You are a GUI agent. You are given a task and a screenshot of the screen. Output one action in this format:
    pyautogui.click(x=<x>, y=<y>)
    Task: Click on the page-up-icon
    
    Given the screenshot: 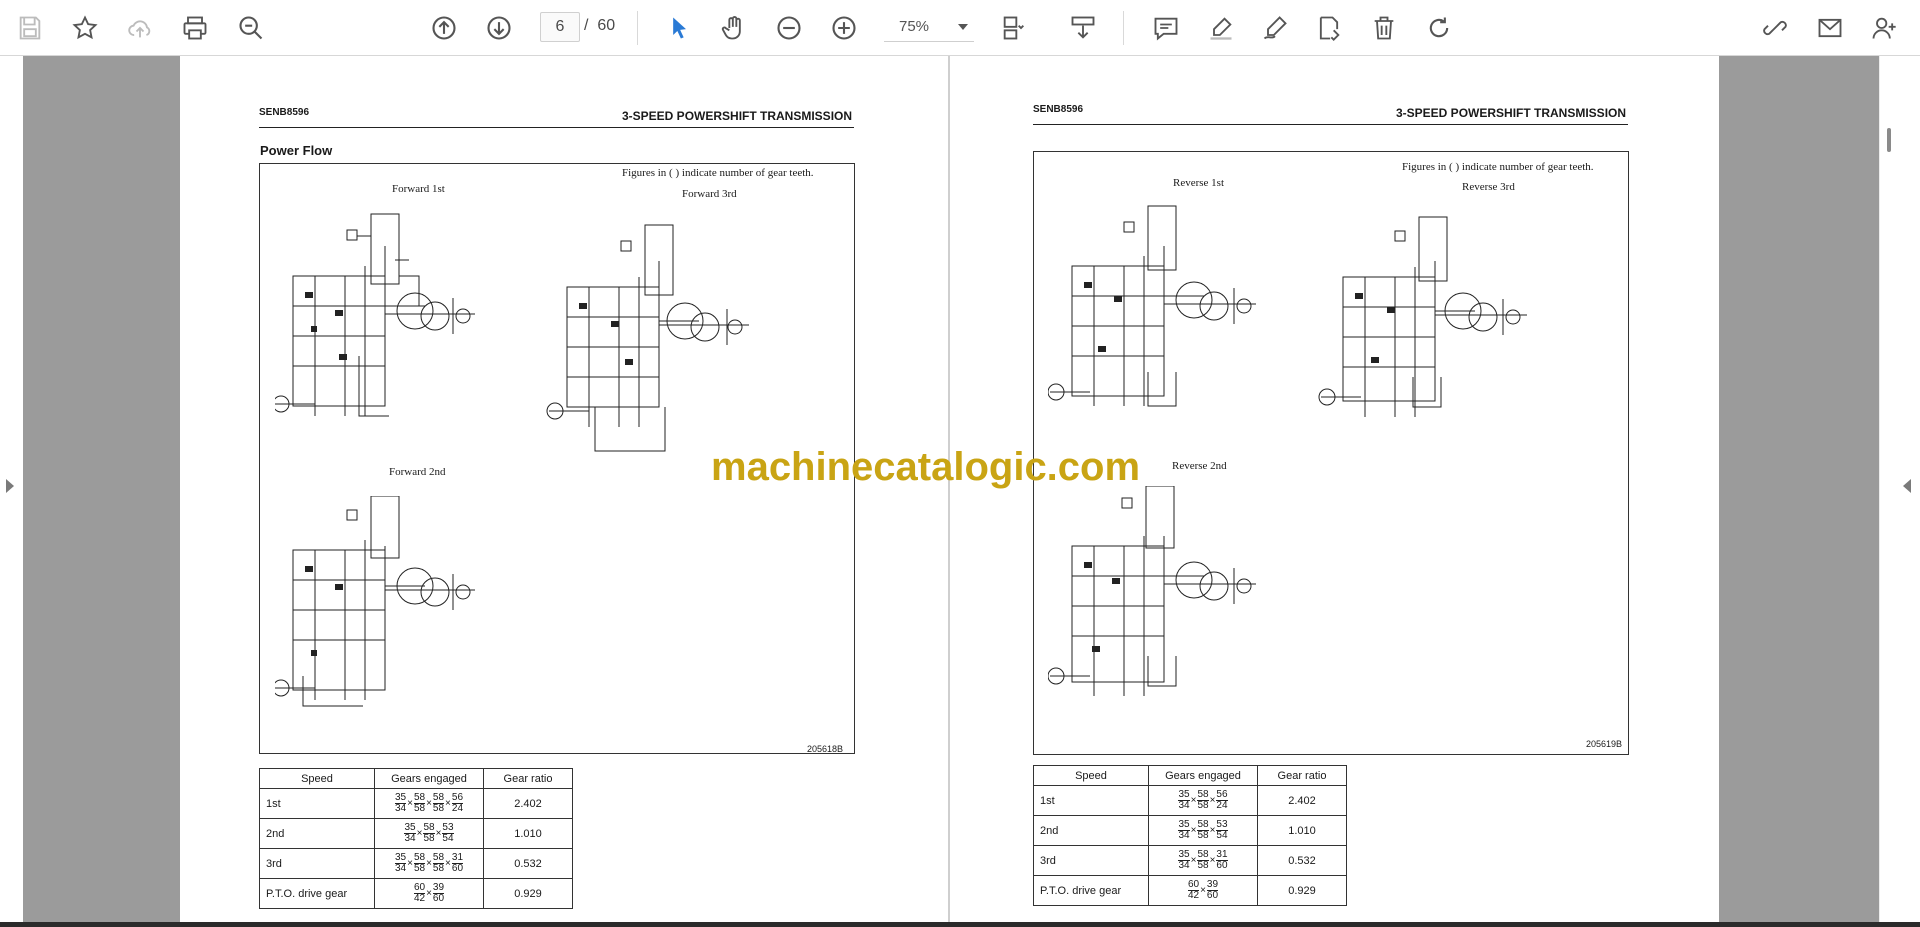 What is the action you would take?
    pyautogui.click(x=444, y=28)
    